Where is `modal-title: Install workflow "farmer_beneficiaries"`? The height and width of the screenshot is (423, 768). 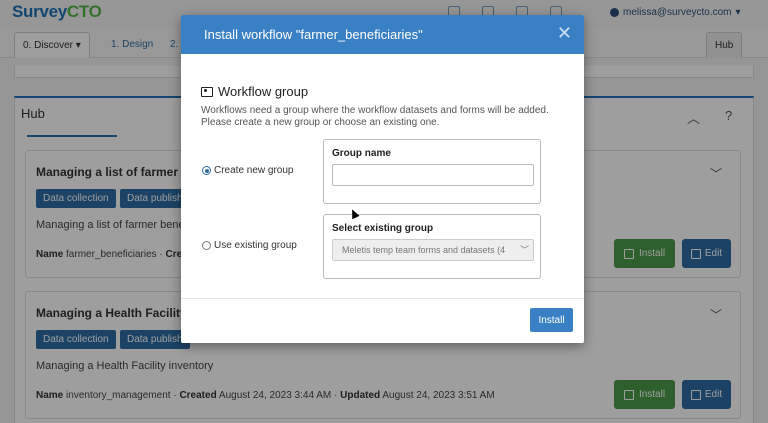
modal-title: Install workflow "farmer_beneficiaries" is located at coordinates (313, 34).